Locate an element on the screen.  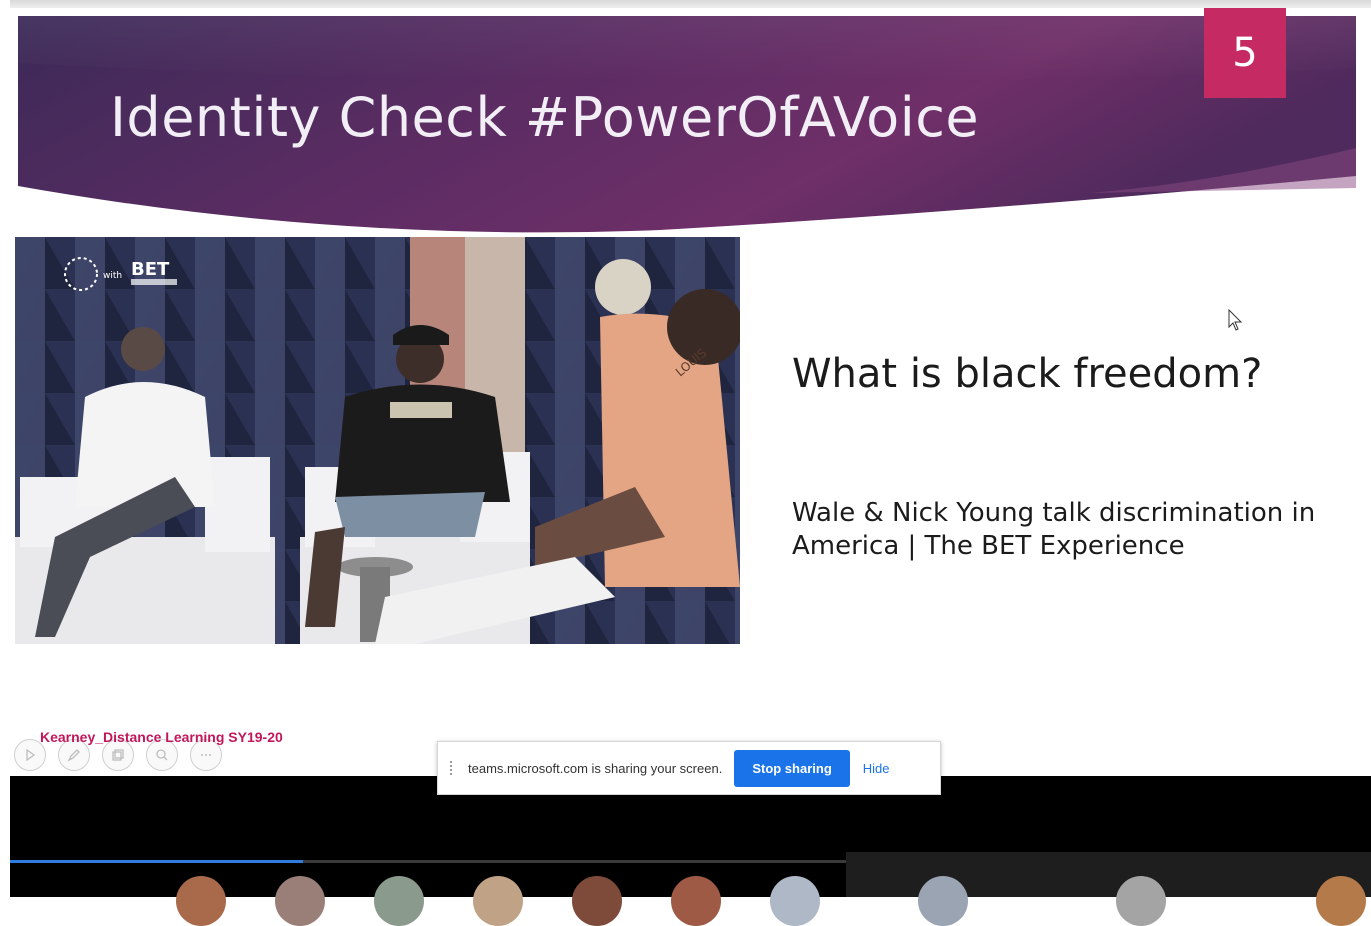
hide-link: Hide is located at coordinates (876, 768).